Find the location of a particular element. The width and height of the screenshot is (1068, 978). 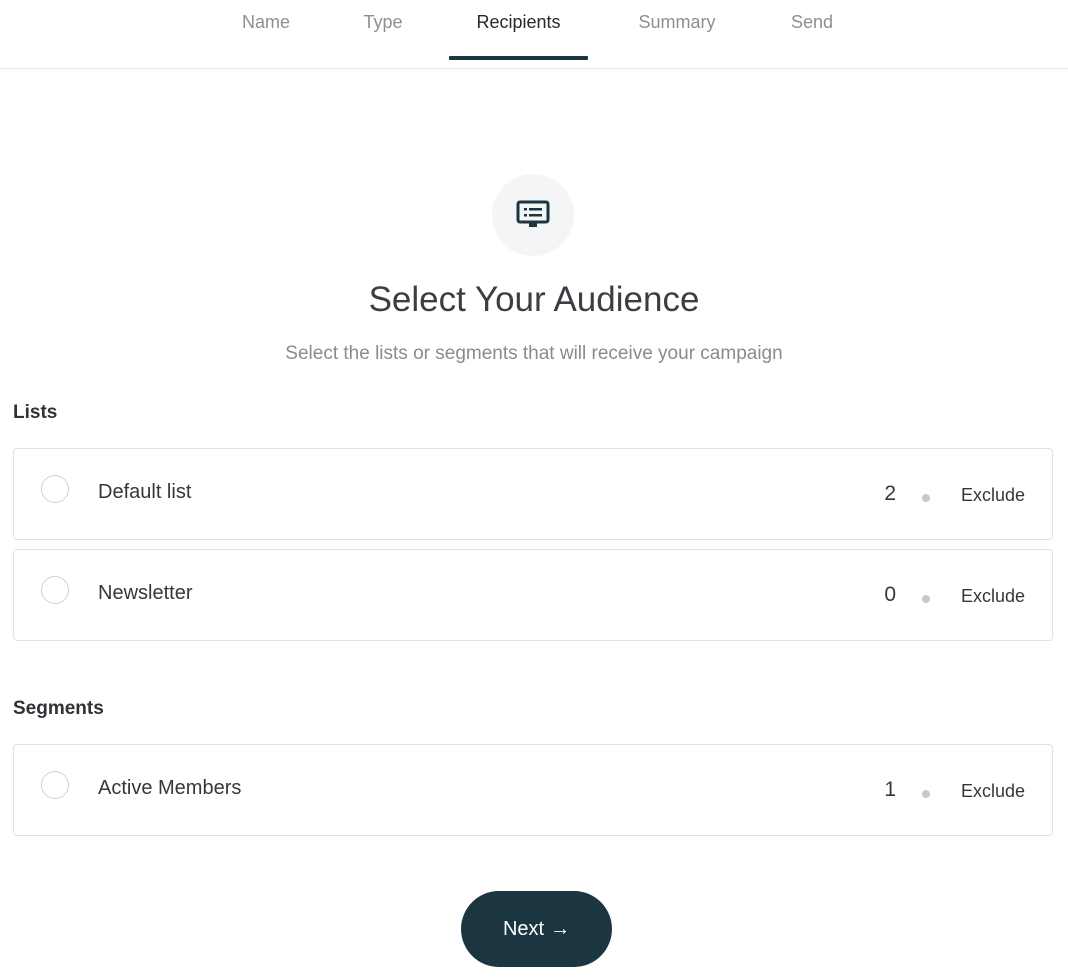

lists-heading: Lists is located at coordinates (35, 412).